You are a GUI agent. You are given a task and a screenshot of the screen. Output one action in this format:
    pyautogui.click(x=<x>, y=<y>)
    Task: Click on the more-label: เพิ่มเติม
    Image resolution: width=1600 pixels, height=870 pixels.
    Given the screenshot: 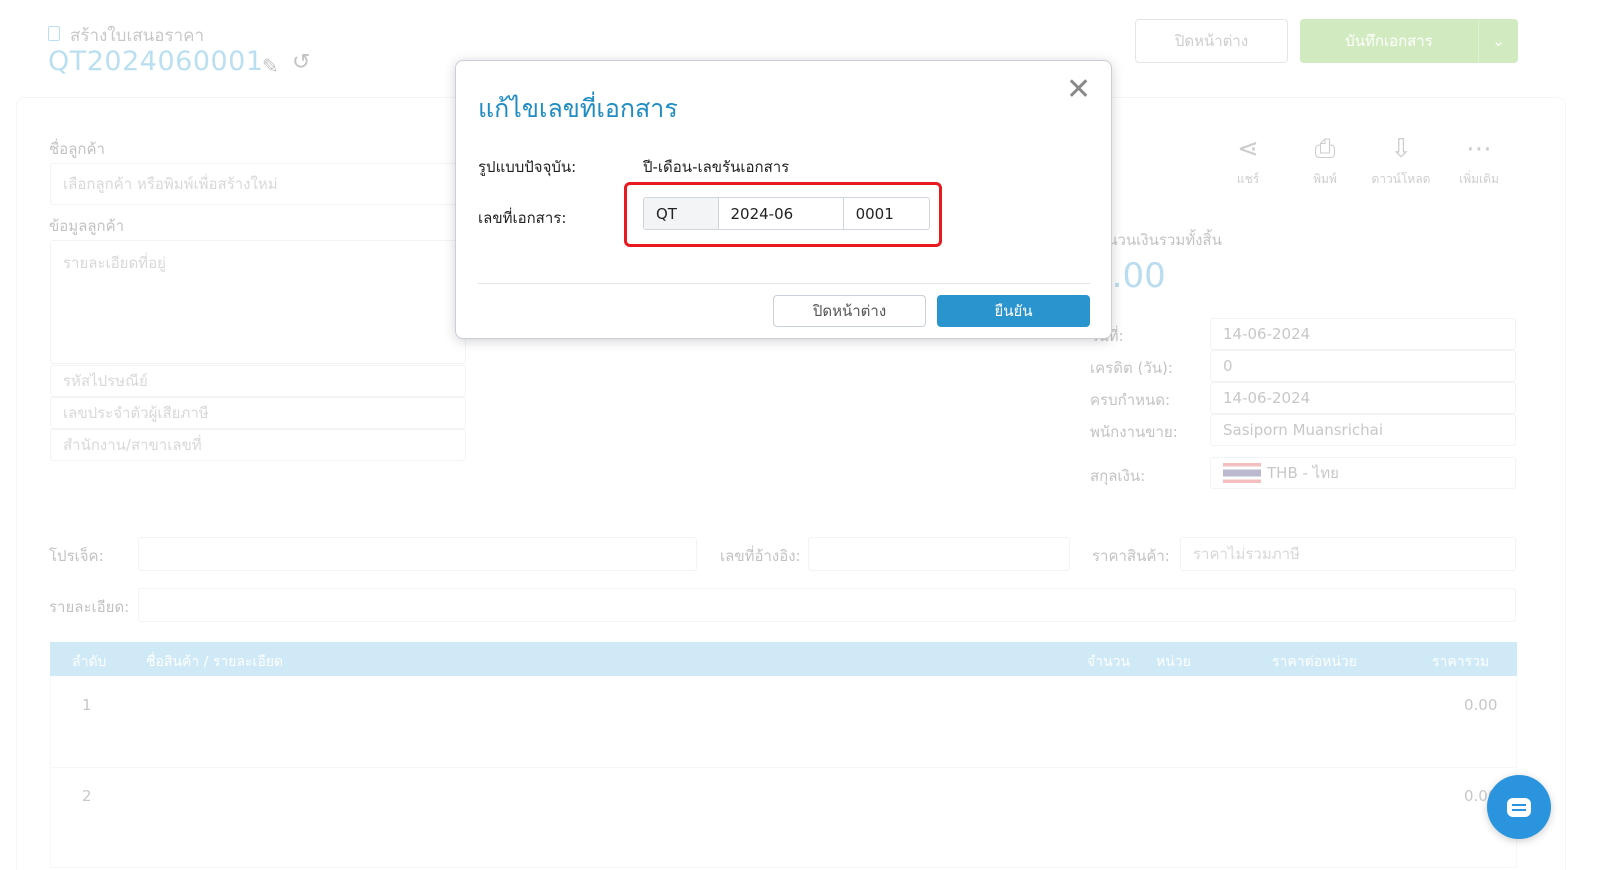 What is the action you would take?
    pyautogui.click(x=1479, y=179)
    